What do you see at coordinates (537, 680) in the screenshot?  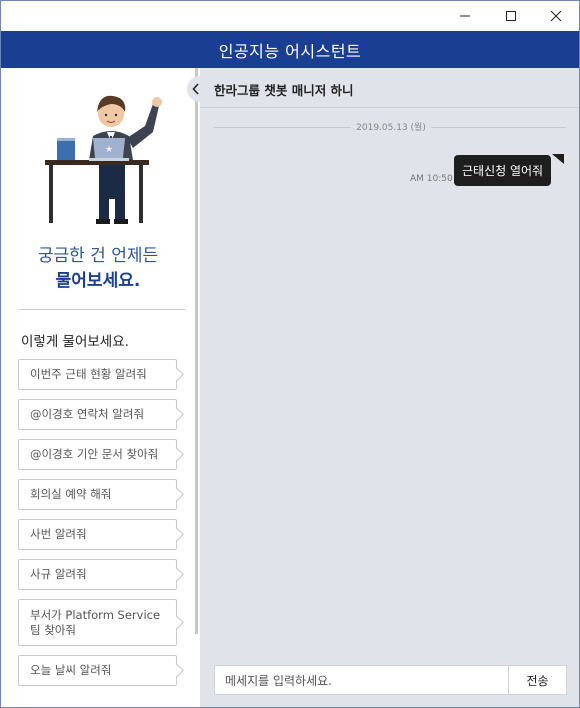 I see `send-button: 전송` at bounding box center [537, 680].